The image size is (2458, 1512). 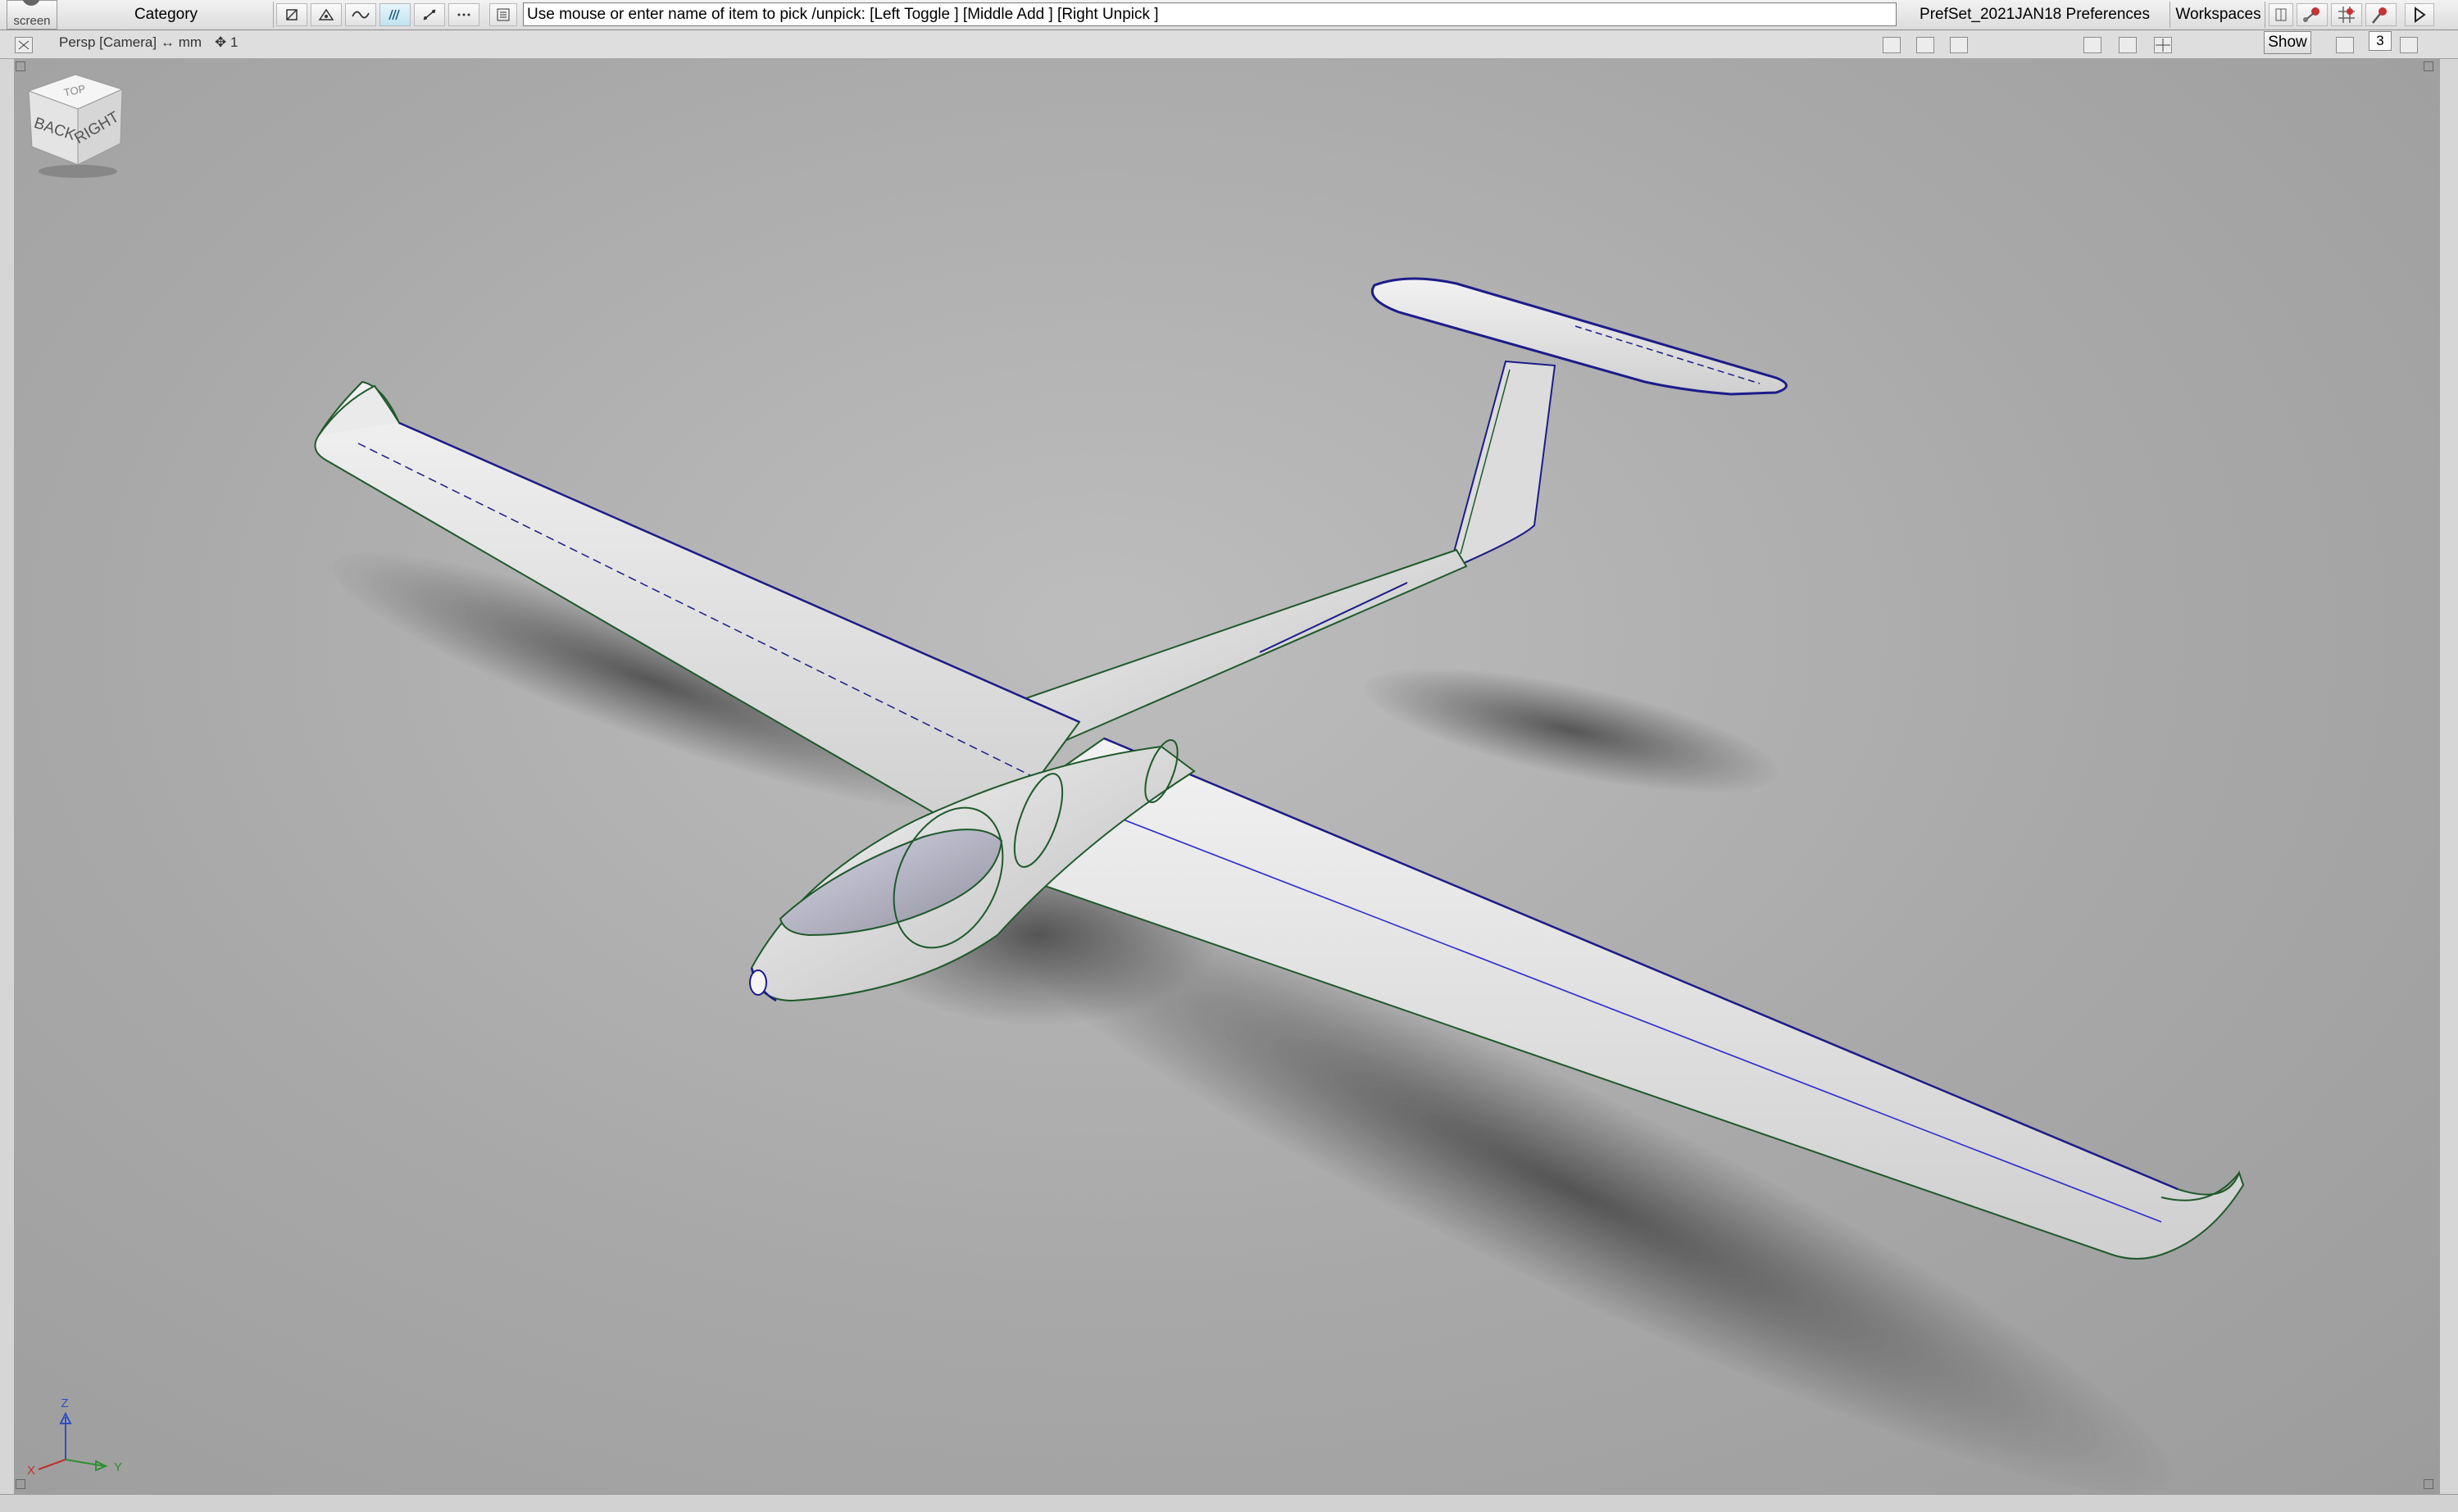 I want to click on screen-knob-icon, so click(x=31, y=3).